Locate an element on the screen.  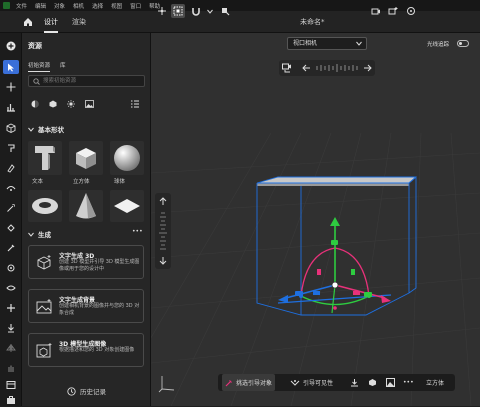
generate-more-button: ••• is located at coordinates (137, 231).